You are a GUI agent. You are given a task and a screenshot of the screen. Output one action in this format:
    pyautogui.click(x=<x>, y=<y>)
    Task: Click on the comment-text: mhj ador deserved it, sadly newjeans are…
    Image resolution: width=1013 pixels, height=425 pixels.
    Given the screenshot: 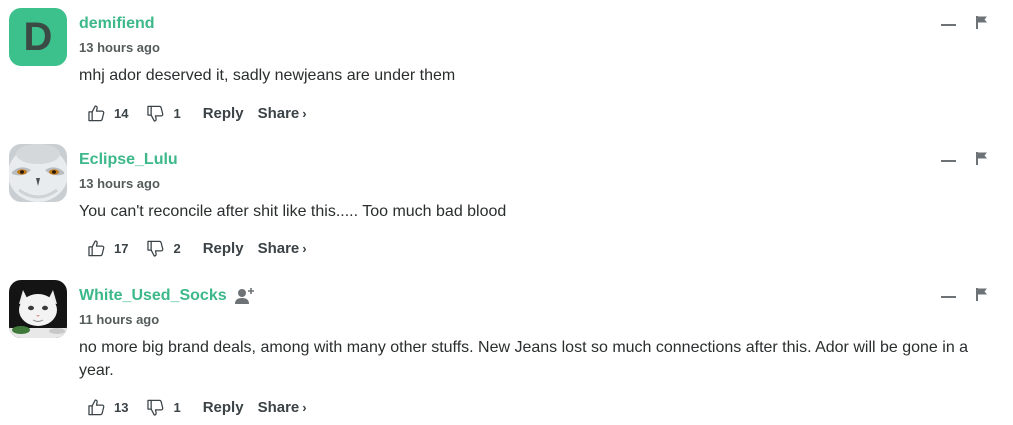 What is the action you would take?
    pyautogui.click(x=267, y=75)
    